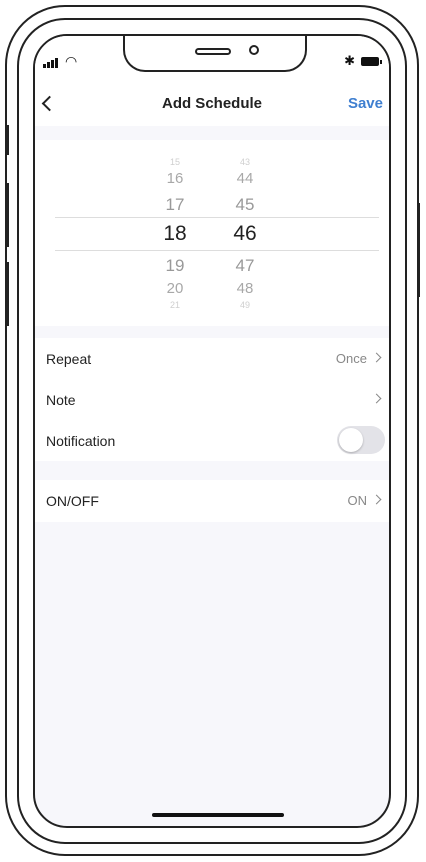 Image resolution: width=426 pixels, height=862 pixels. What do you see at coordinates (217, 250) in the screenshot?
I see `picker-selection-bottom-line` at bounding box center [217, 250].